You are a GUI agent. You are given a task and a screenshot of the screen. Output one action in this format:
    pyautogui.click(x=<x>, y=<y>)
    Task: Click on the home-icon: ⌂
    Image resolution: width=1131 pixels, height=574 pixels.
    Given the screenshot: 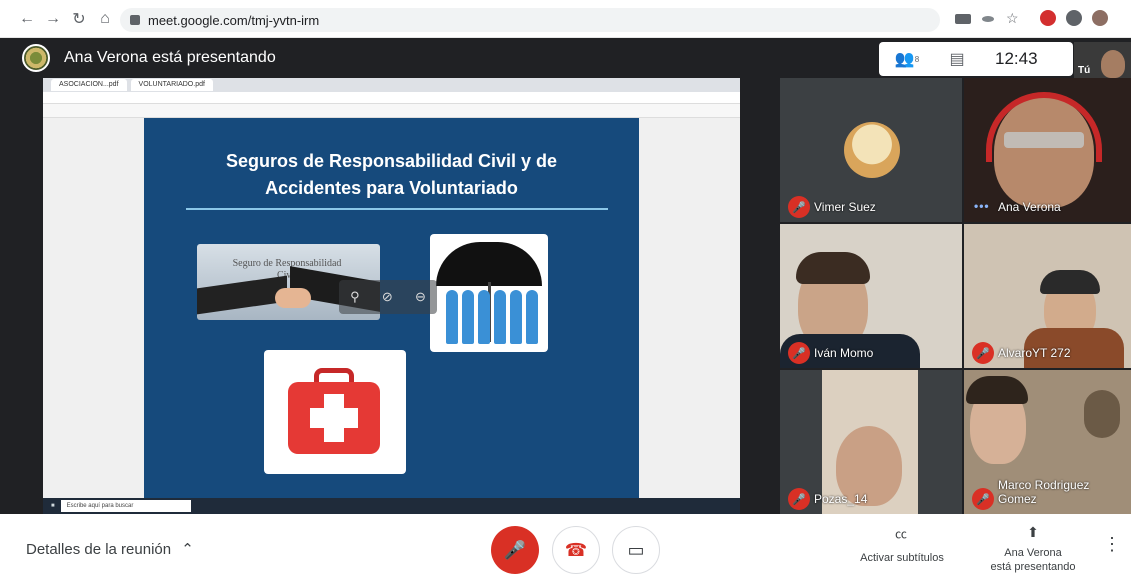 What is the action you would take?
    pyautogui.click(x=105, y=19)
    